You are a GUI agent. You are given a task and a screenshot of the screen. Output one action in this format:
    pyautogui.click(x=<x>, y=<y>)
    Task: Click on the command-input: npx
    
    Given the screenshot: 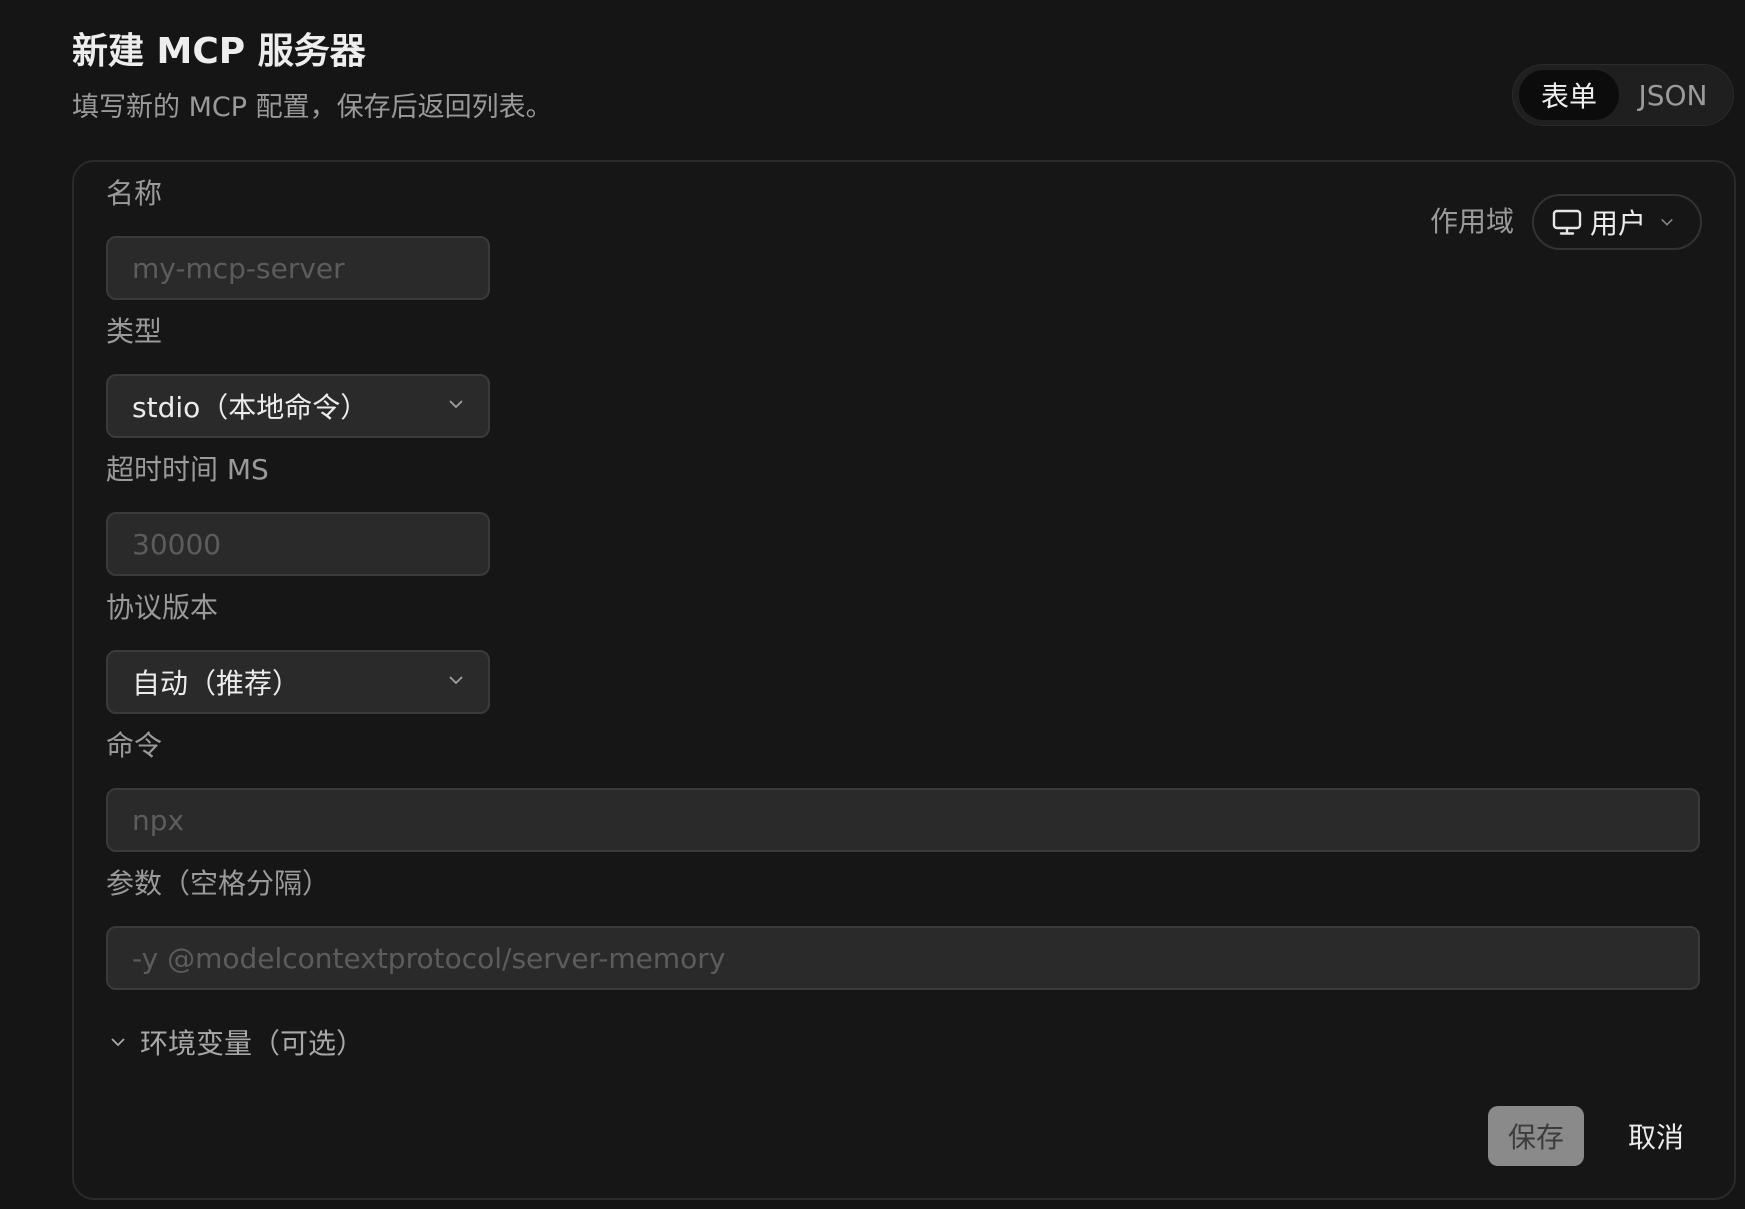 What is the action you would take?
    pyautogui.click(x=903, y=820)
    